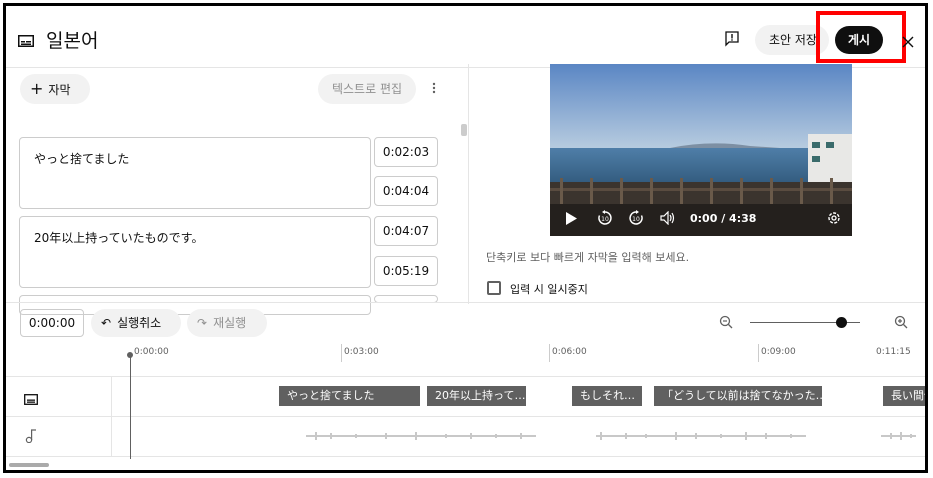 The width and height of the screenshot is (933, 478). Describe the element at coordinates (834, 220) in the screenshot. I see `settings-icon` at that location.